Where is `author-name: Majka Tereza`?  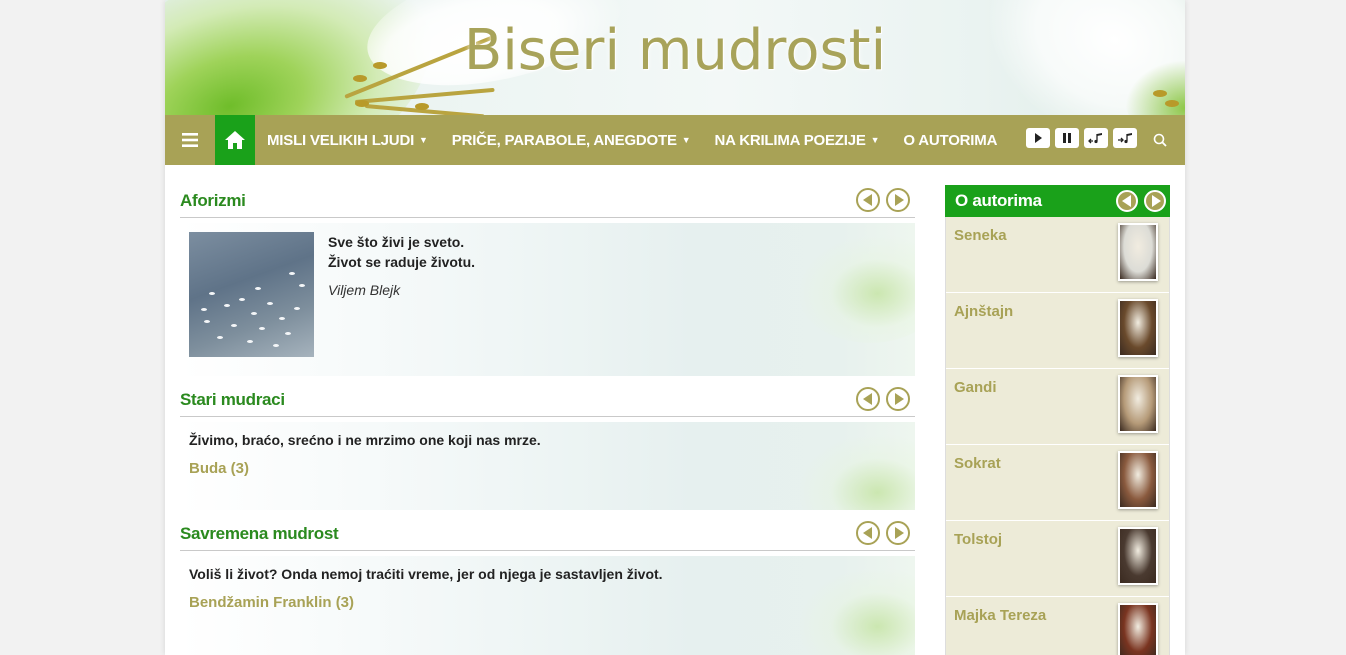 author-name: Majka Tereza is located at coordinates (1000, 615).